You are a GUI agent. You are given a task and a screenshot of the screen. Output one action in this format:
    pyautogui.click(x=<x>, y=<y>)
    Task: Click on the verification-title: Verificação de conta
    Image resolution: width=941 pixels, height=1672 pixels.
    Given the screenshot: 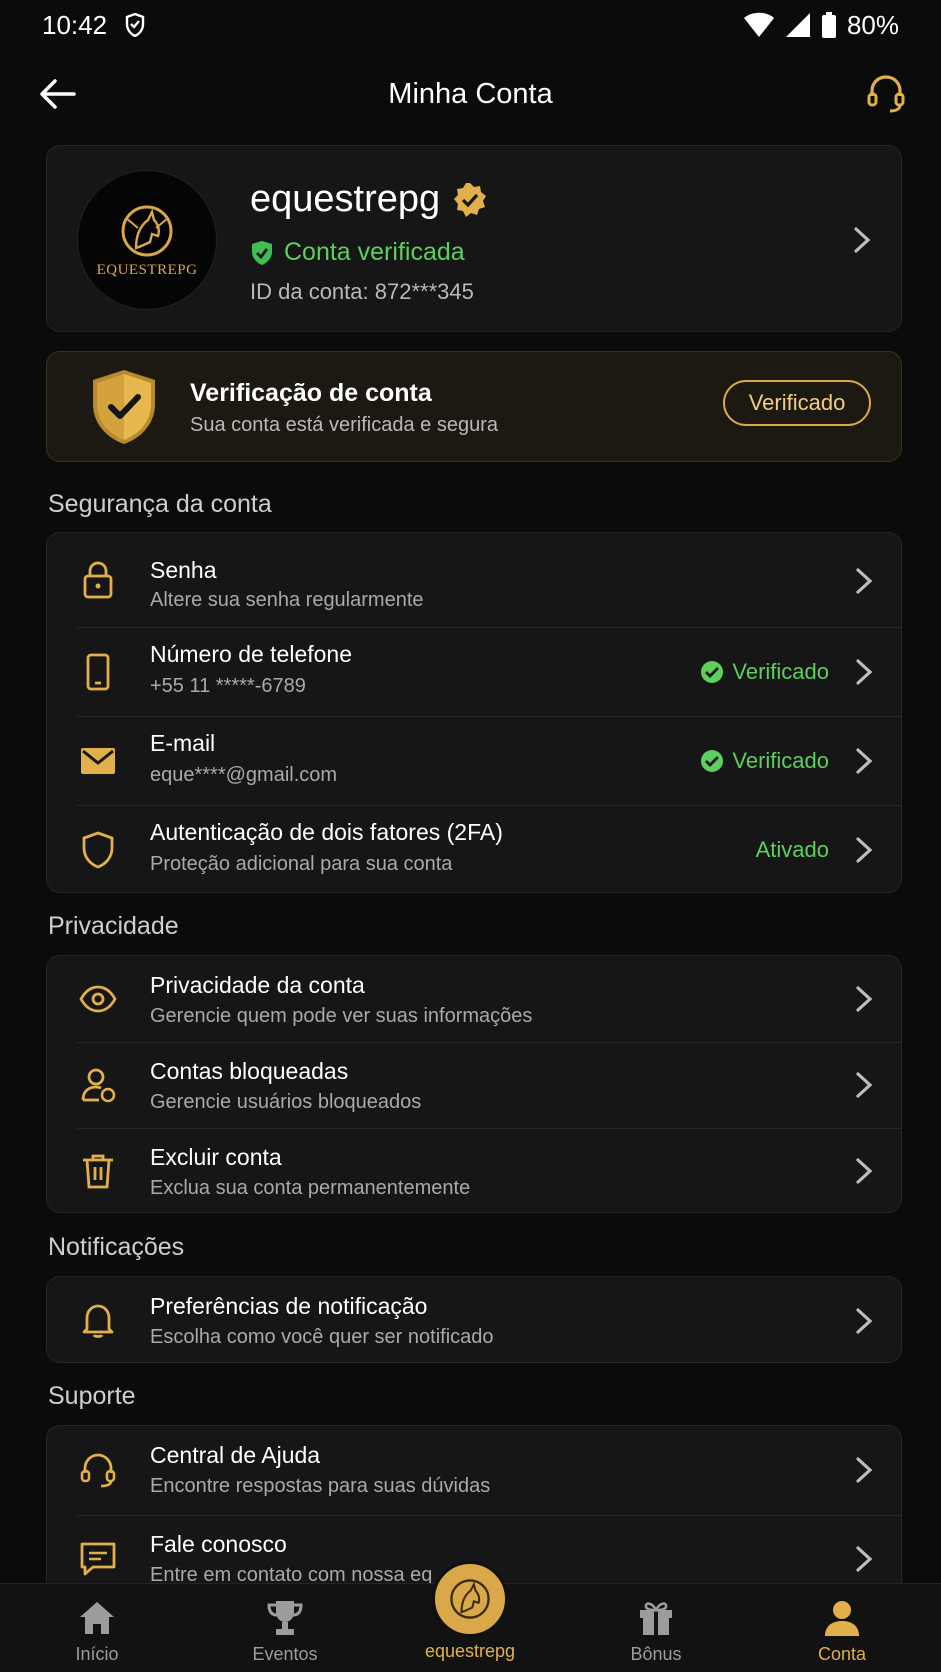 What is the action you would take?
    pyautogui.click(x=311, y=393)
    